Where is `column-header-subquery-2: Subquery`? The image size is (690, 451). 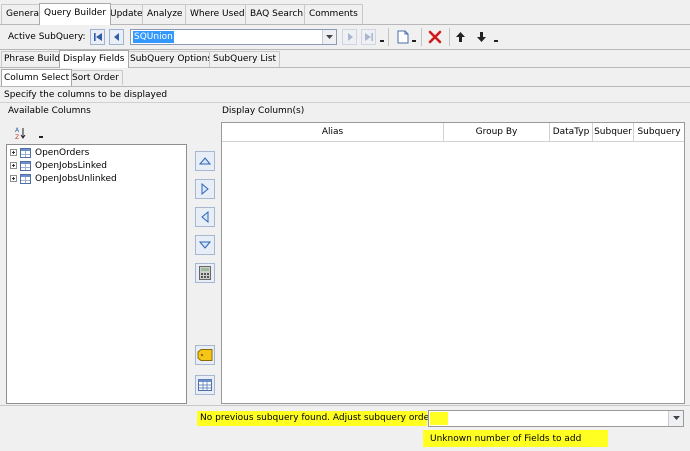
column-header-subquery-2: Subquery is located at coordinates (659, 132).